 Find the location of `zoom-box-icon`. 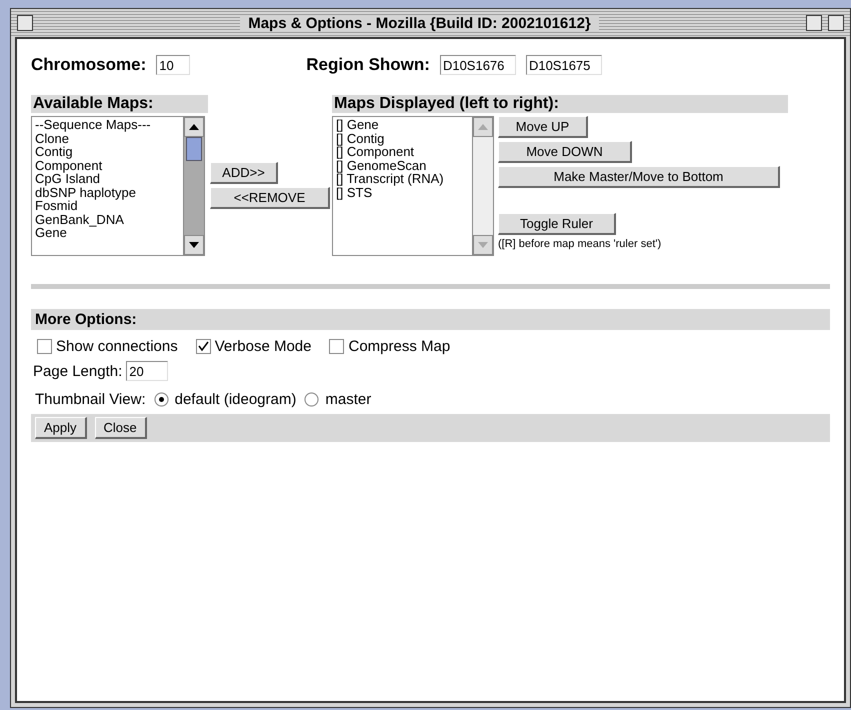

zoom-box-icon is located at coordinates (814, 23).